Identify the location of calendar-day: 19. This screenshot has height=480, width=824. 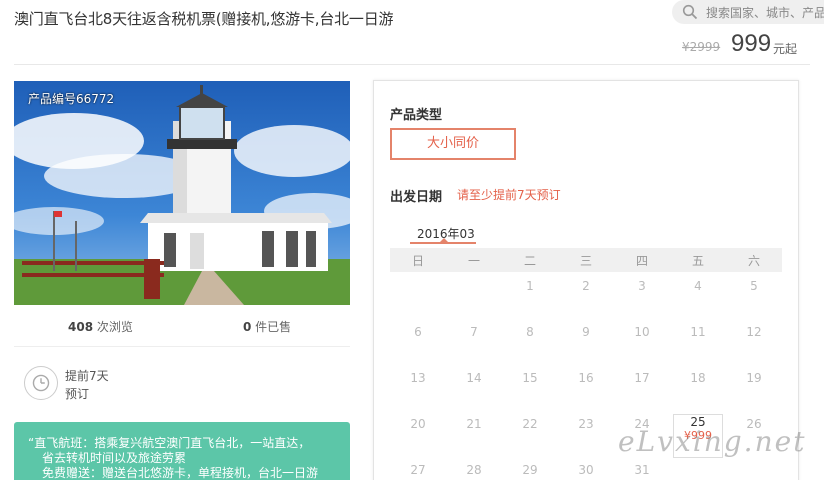
(754, 378).